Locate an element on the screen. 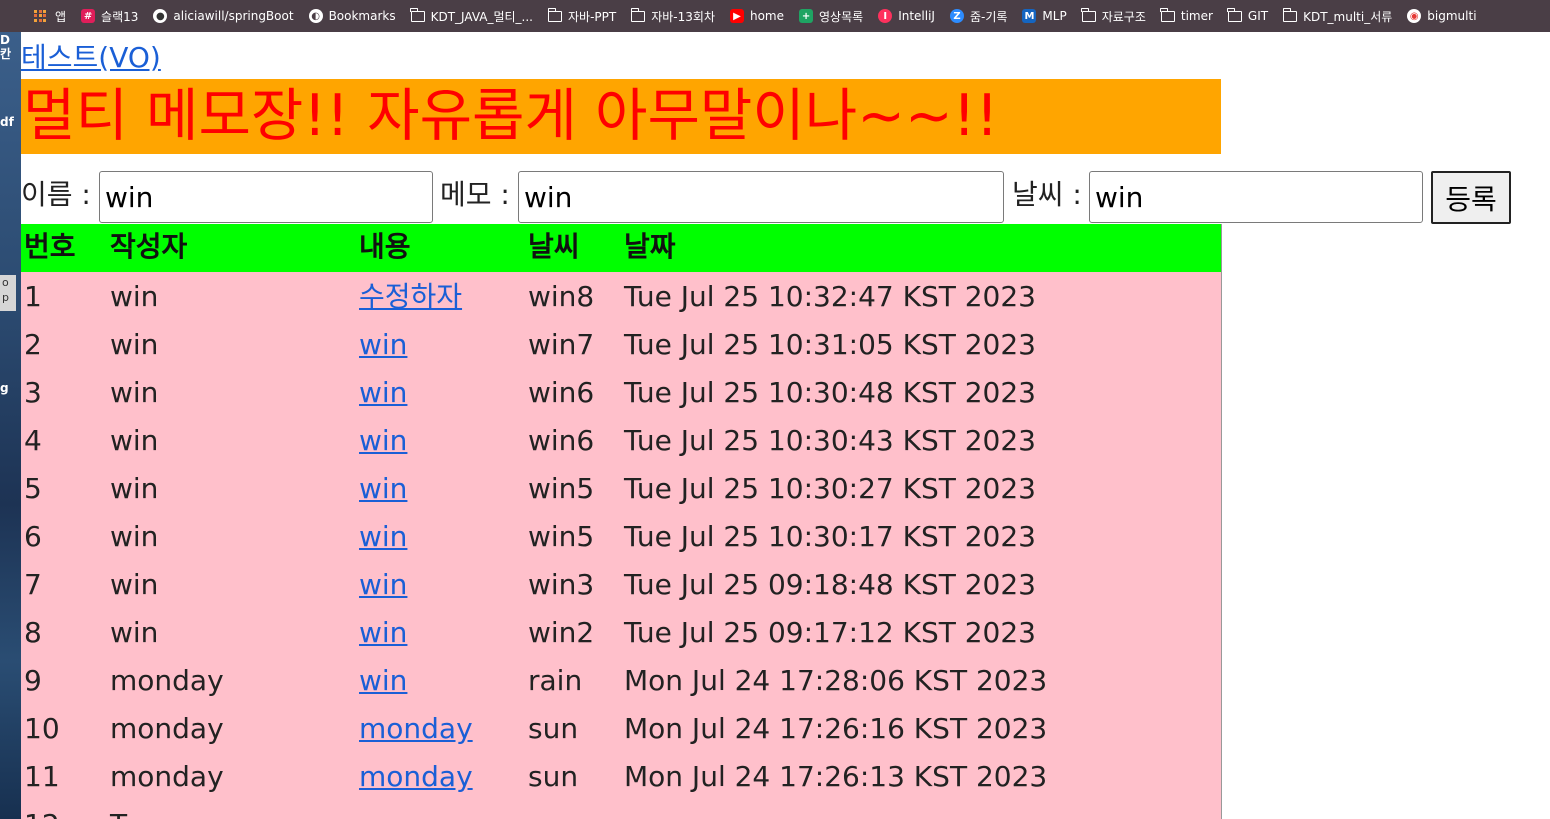 Image resolution: width=1550 pixels, height=819 pixels. table-row: 5 win win win5 Tue Jul 25 10:30:27 KST 2023 is located at coordinates (621, 488).